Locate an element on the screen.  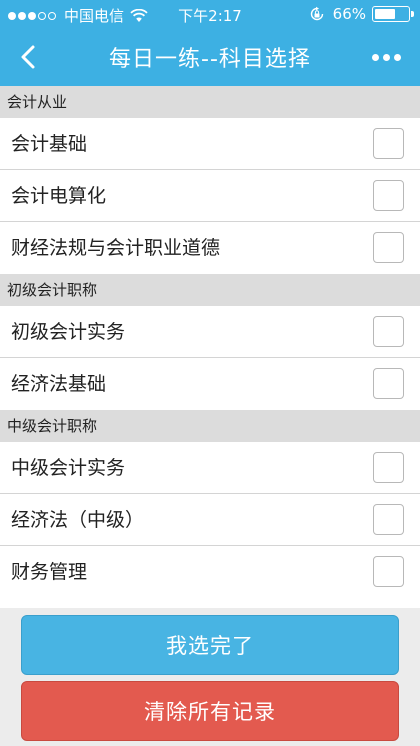
subject-label: 经济法基础 is located at coordinates (59, 384).